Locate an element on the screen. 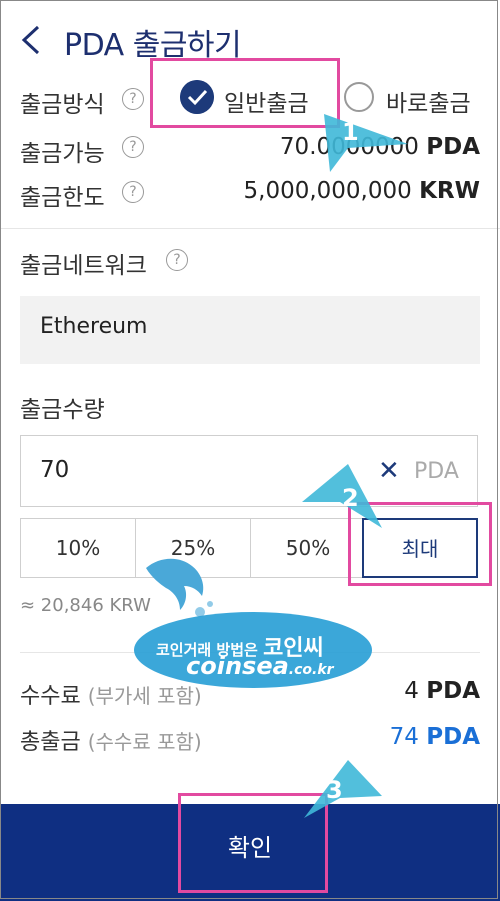  back-arrow-icon is located at coordinates (31, 40).